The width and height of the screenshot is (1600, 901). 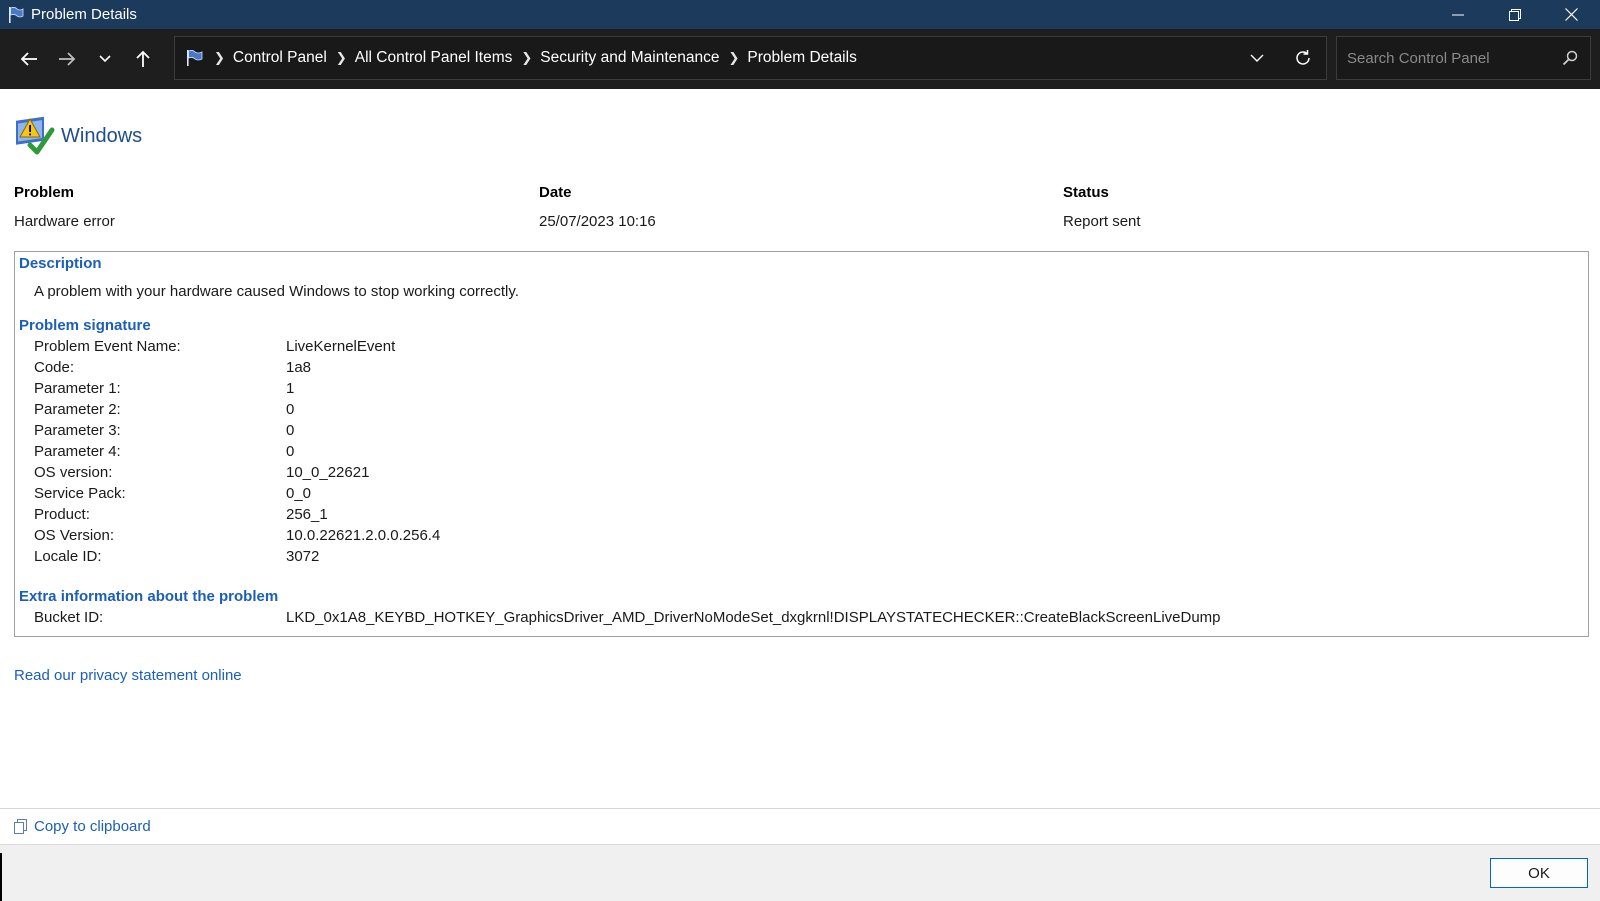 What do you see at coordinates (69, 617) in the screenshot?
I see `extra-info-key: Bucket ID:` at bounding box center [69, 617].